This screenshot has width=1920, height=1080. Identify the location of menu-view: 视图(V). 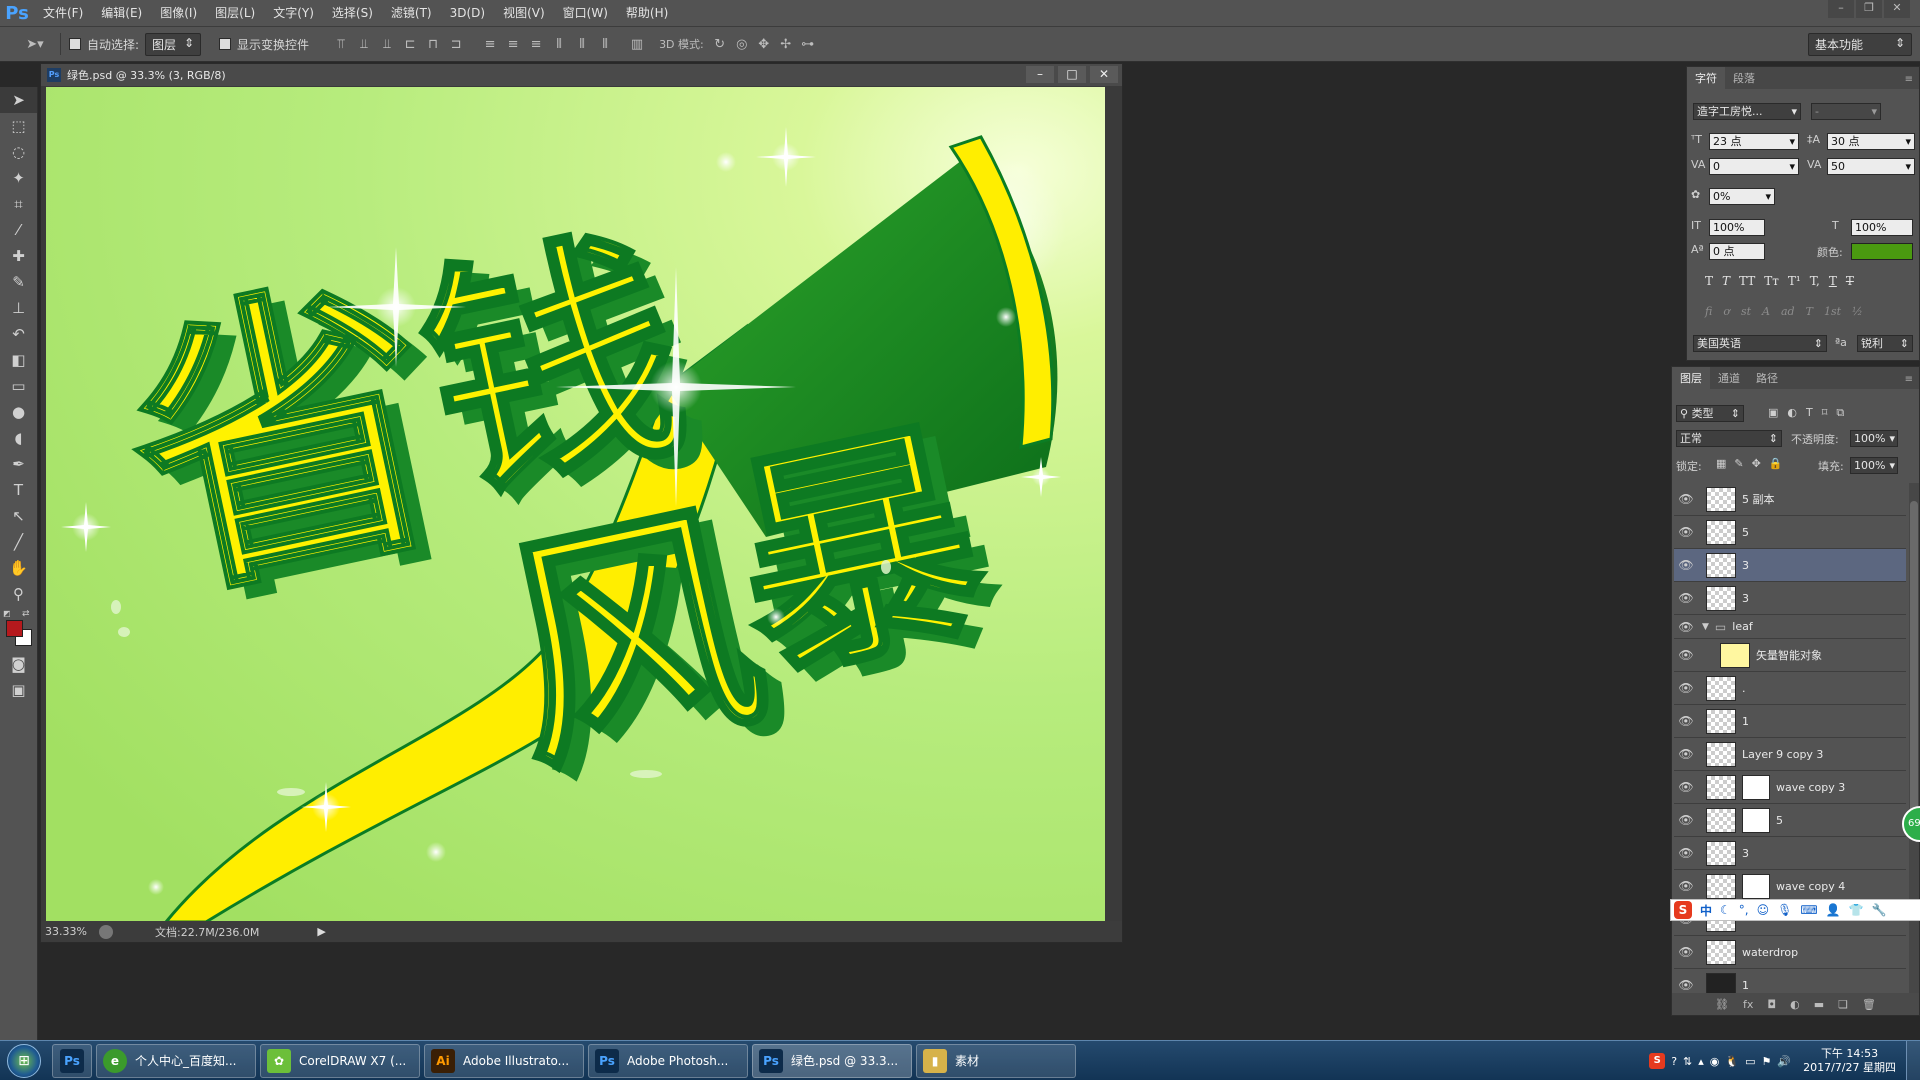
(524, 13).